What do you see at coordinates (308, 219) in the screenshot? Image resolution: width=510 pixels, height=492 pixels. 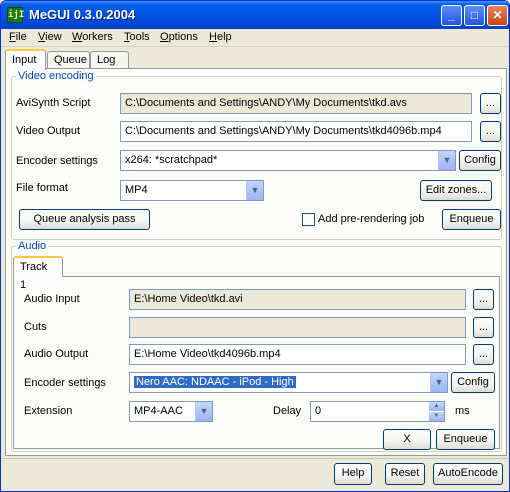 I see `prerender-checkbox` at bounding box center [308, 219].